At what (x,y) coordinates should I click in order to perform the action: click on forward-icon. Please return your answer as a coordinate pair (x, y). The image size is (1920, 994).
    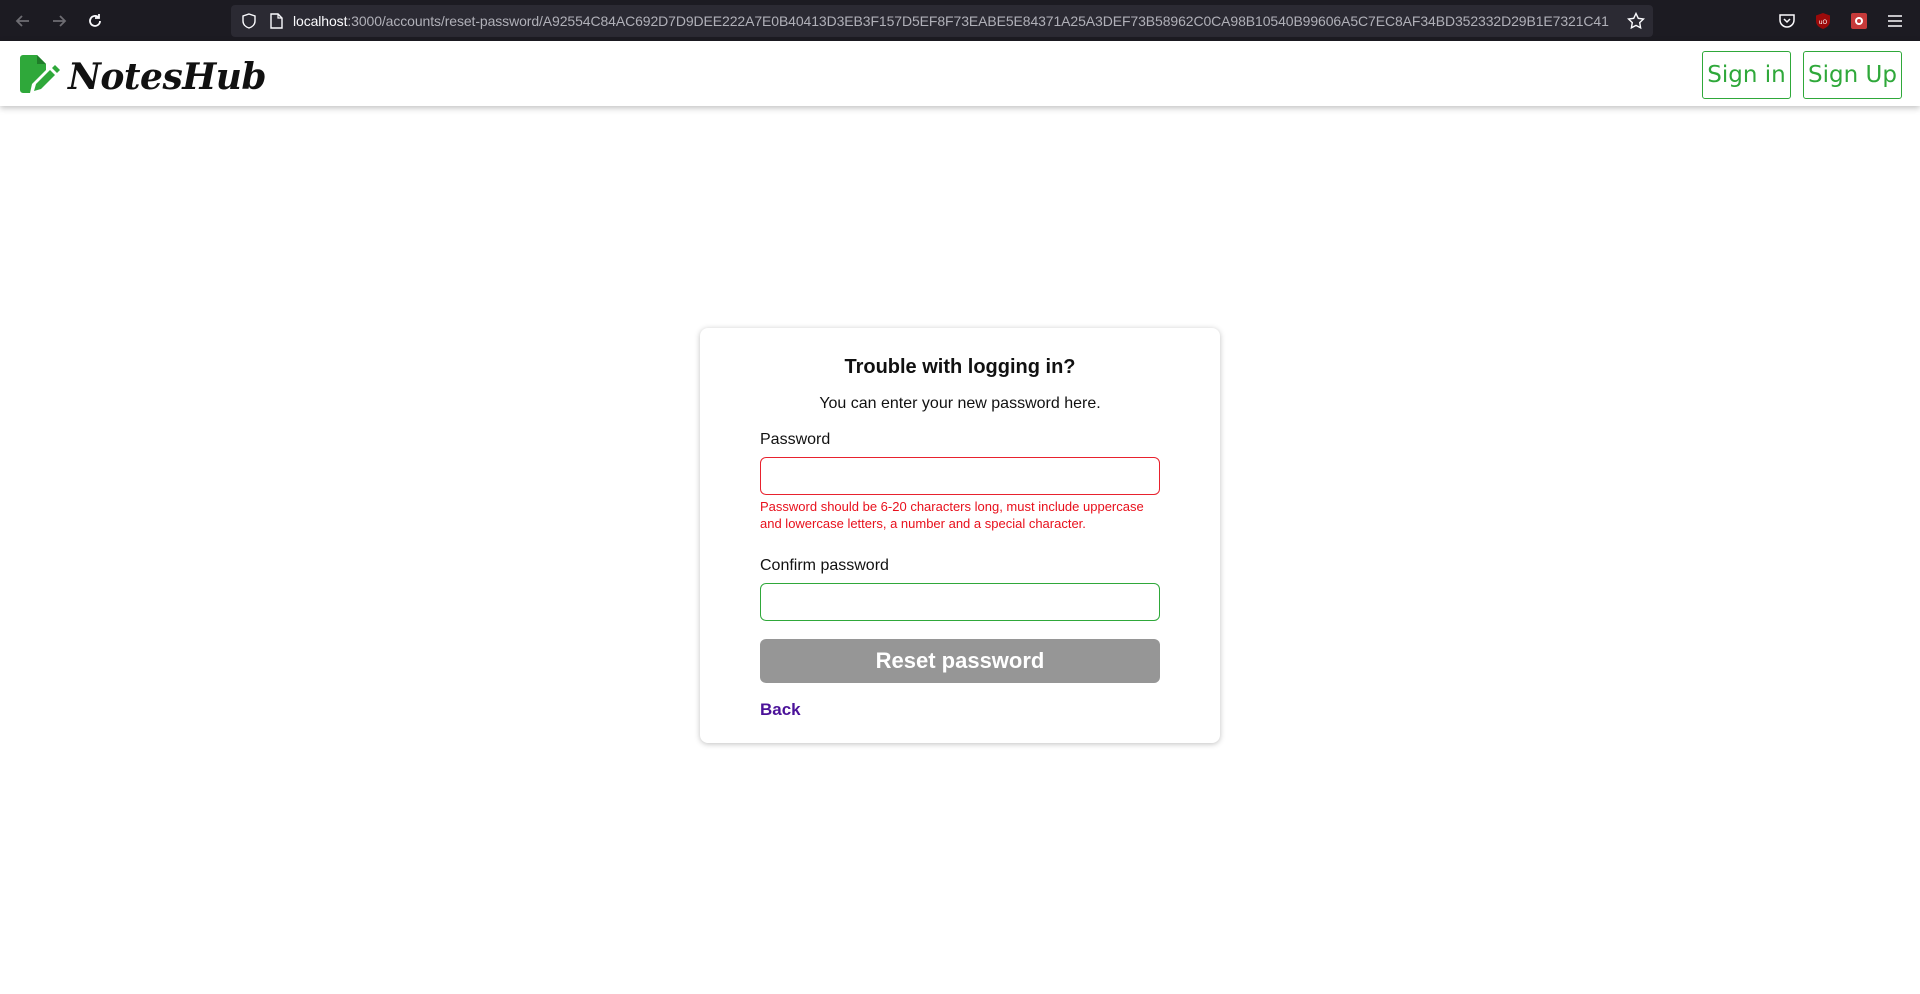
    Looking at the image, I should click on (59, 21).